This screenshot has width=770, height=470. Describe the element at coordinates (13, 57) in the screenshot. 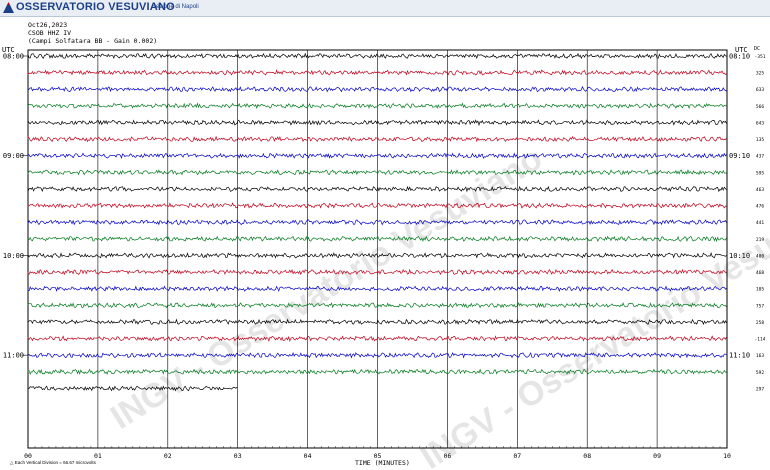

I see `left-hour-label: 08:00` at that location.